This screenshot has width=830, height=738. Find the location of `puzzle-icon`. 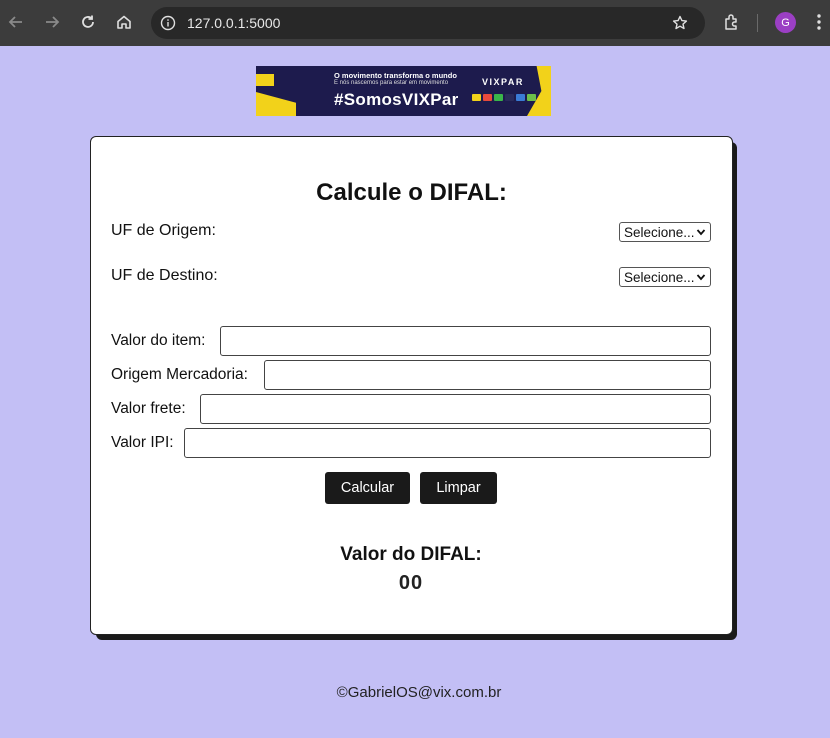

puzzle-icon is located at coordinates (731, 22).